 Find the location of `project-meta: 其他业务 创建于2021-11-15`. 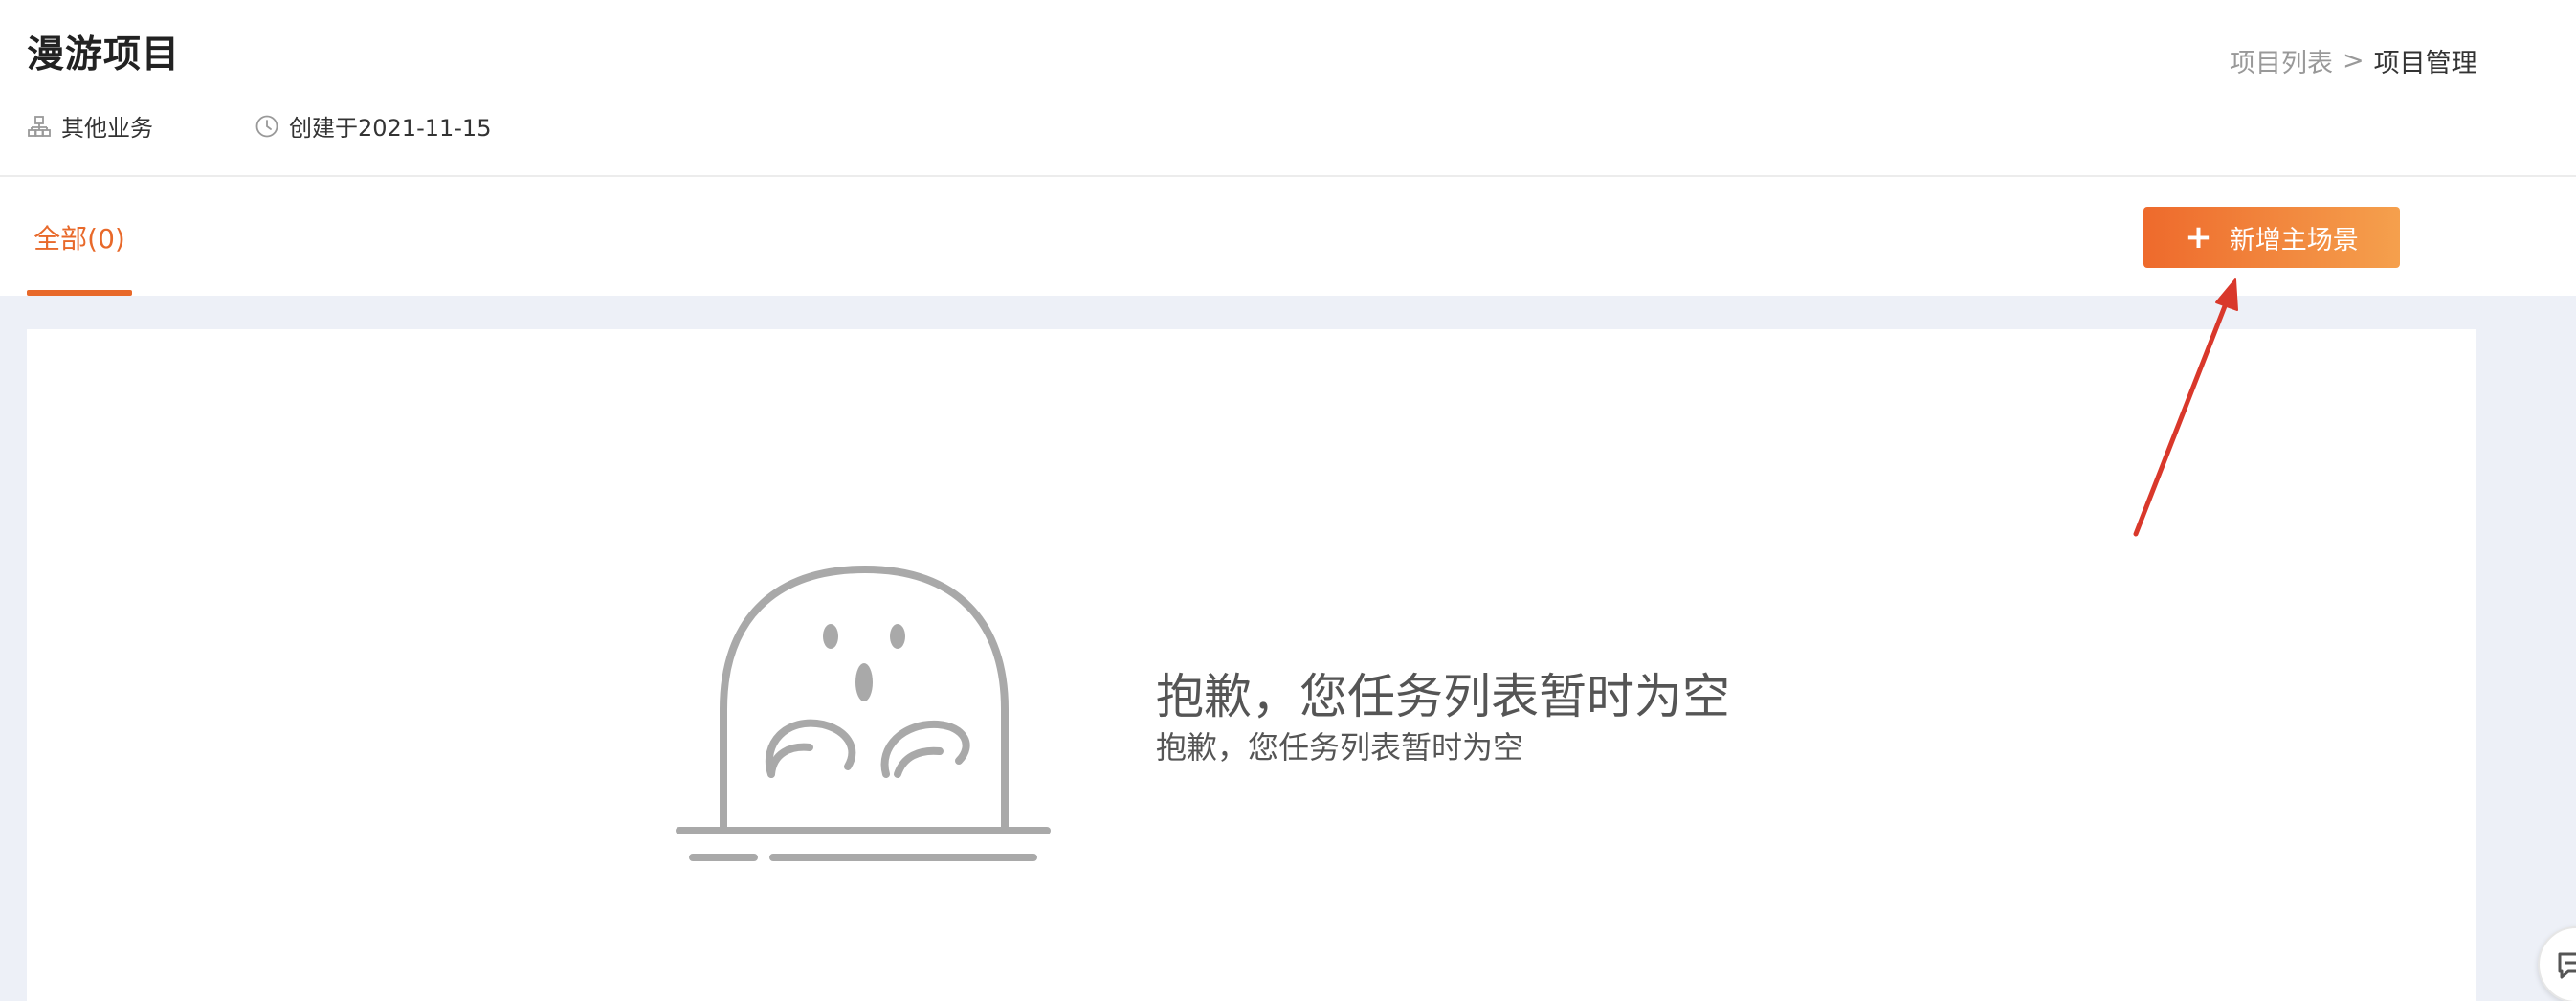

project-meta: 其他业务 创建于2021-11-15 is located at coordinates (259, 126).